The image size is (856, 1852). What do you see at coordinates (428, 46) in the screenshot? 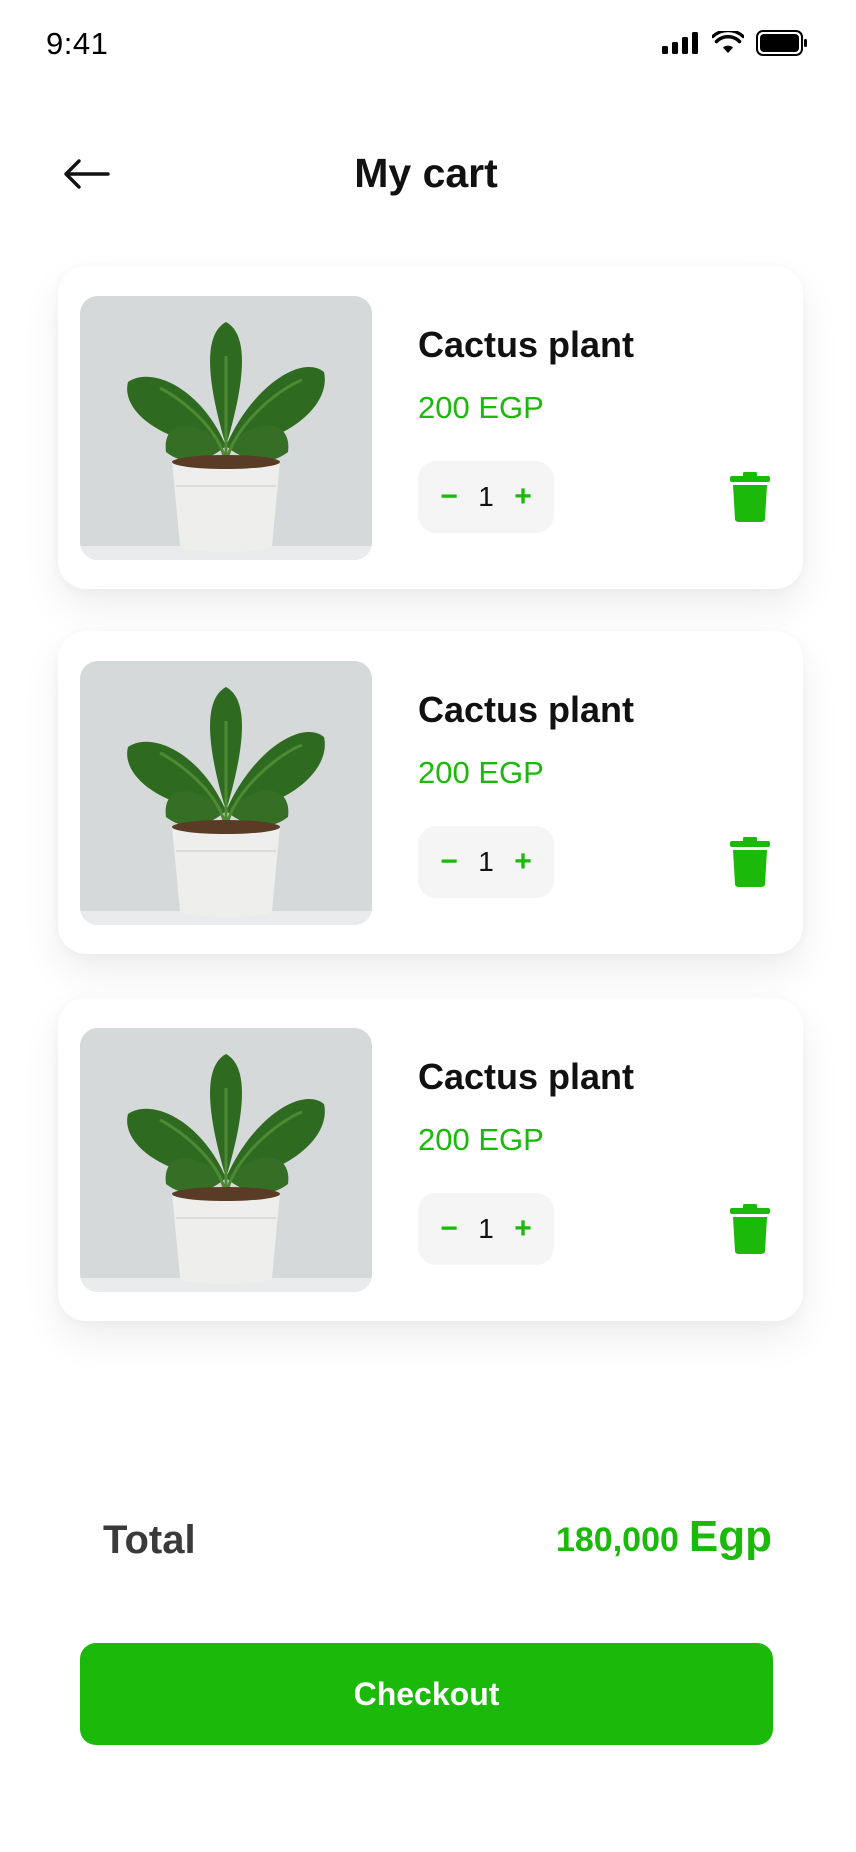
I see `status-bar: 9:41` at bounding box center [428, 46].